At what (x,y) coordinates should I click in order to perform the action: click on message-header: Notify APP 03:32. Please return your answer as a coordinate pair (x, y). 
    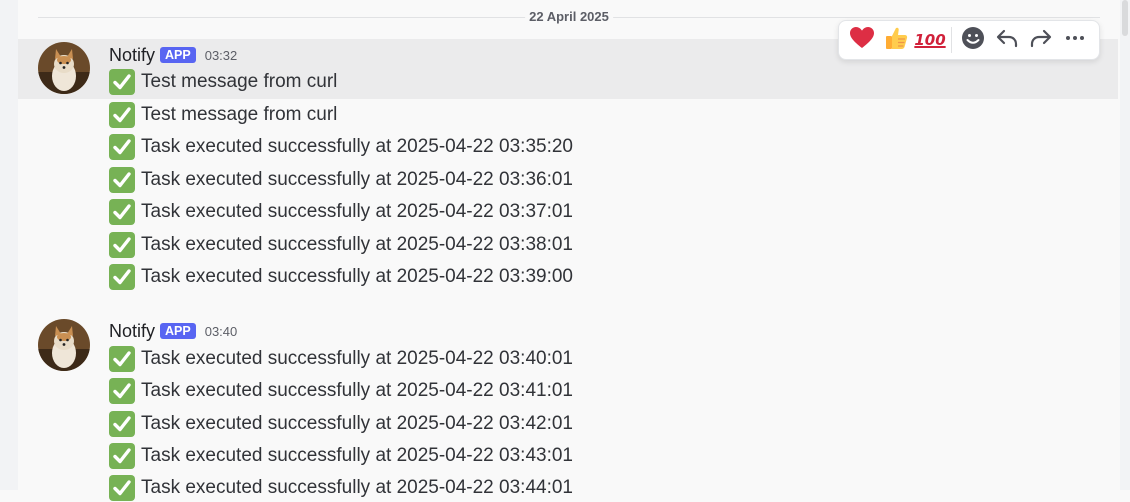
    Looking at the image, I should click on (173, 55).